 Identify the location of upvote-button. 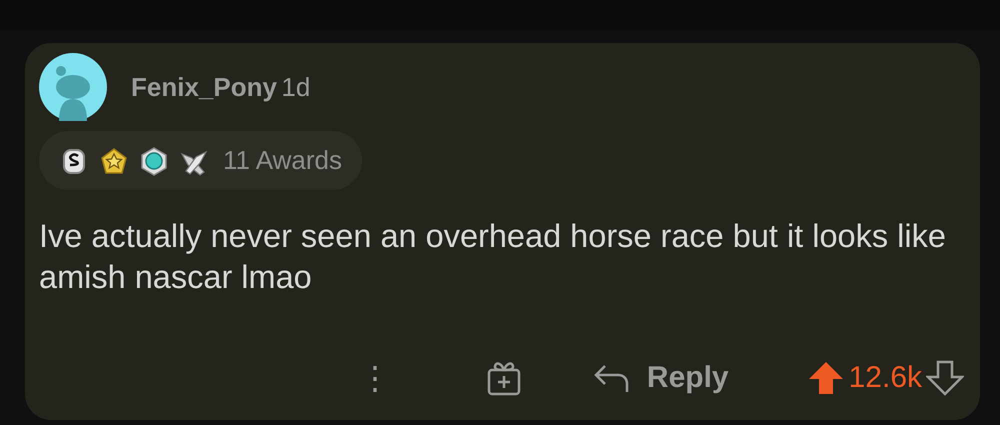
(825, 378).